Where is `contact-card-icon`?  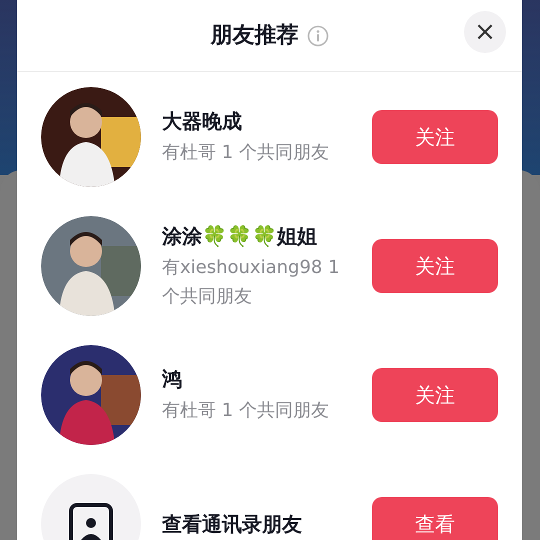 contact-card-icon is located at coordinates (91, 521).